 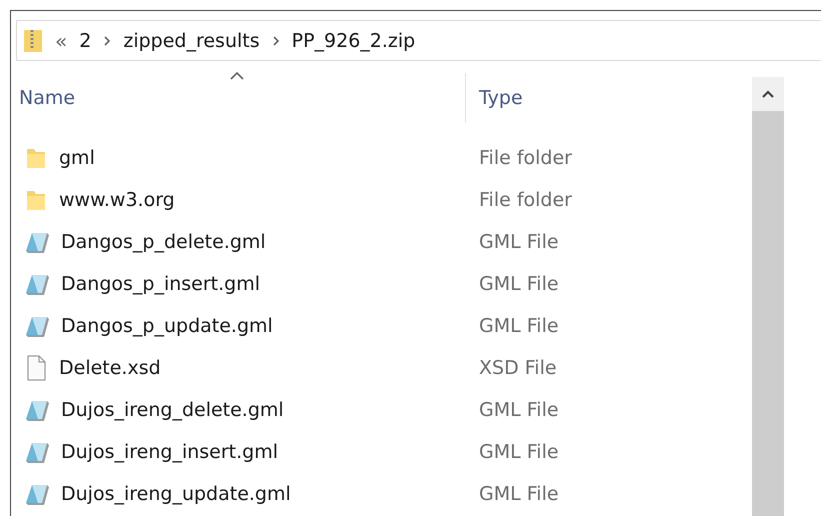 What do you see at coordinates (518, 368) in the screenshot?
I see `file-type: XSD File` at bounding box center [518, 368].